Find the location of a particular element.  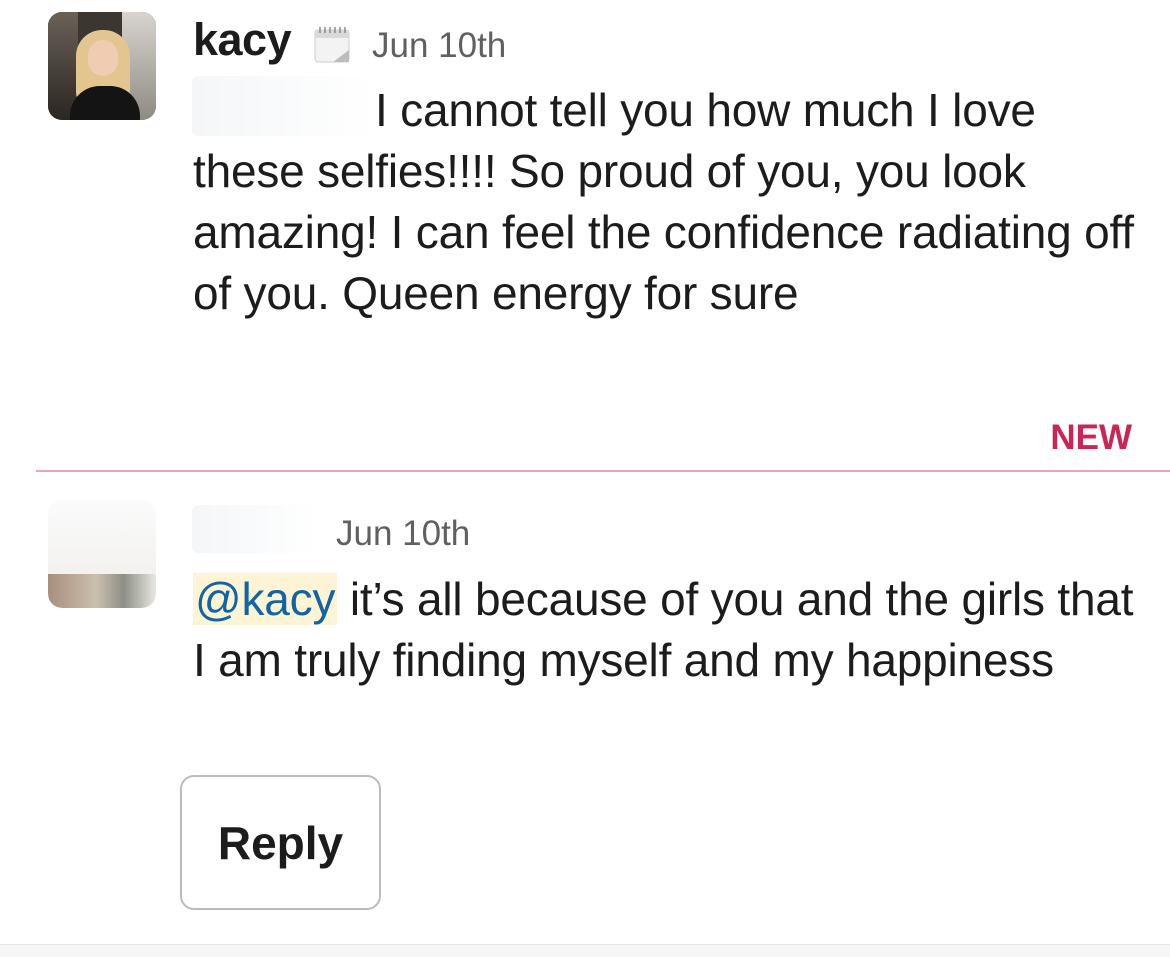

redacted-username is located at coordinates (255, 529).